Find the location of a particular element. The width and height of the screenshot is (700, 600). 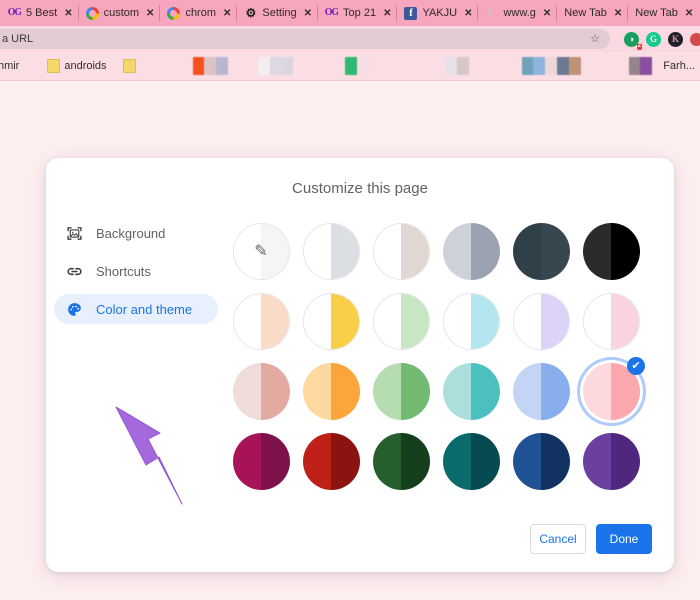

theme-cyan-light is located at coordinates (471, 321).